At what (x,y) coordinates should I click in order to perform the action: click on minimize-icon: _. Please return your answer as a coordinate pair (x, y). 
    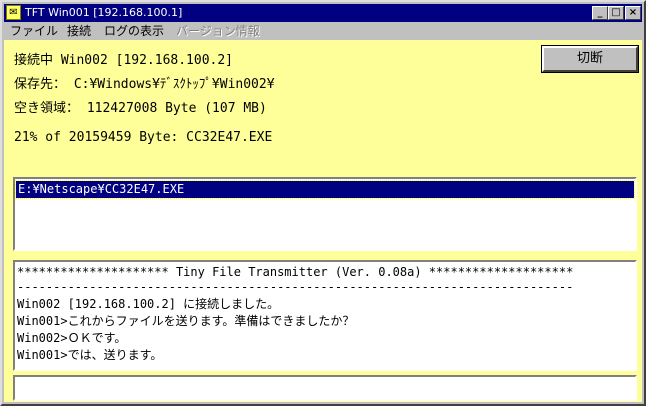
    Looking at the image, I should click on (600, 12).